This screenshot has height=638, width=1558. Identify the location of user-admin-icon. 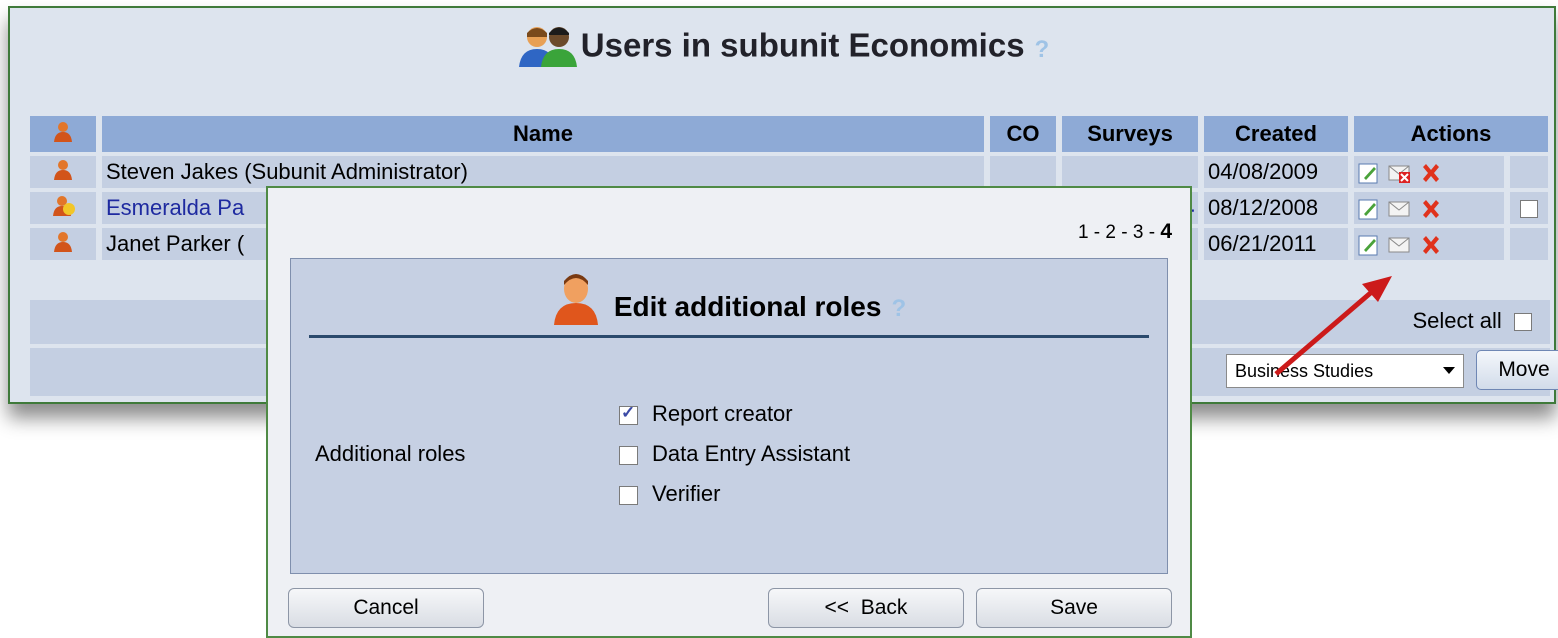
(64, 206).